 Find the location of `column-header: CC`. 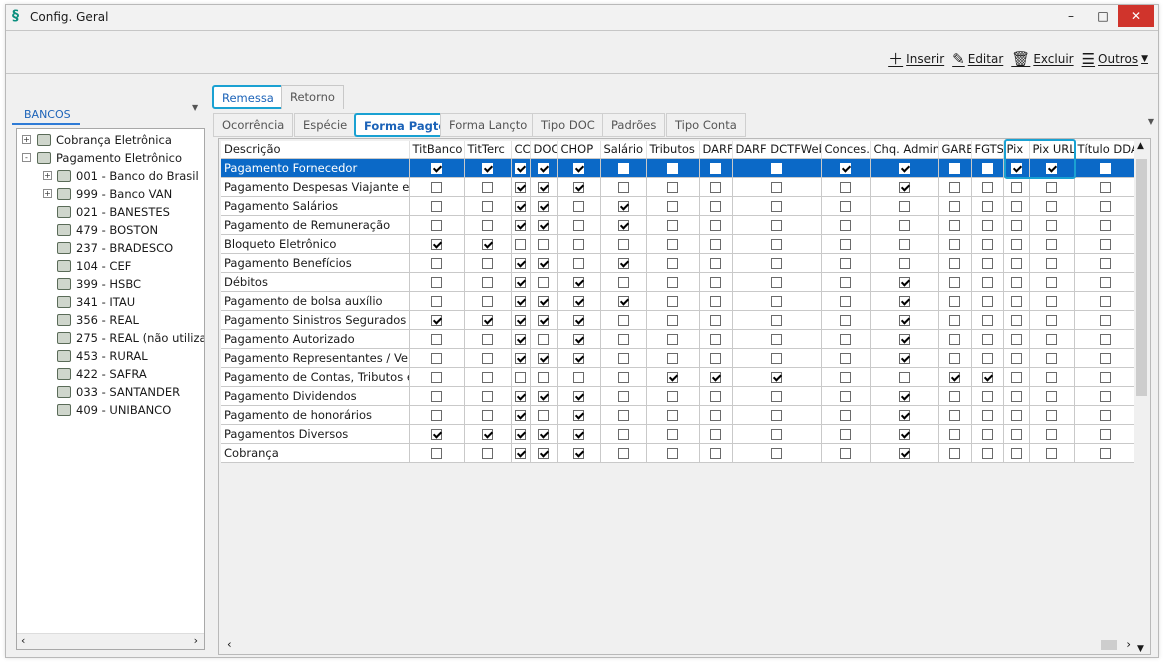

column-header: CC is located at coordinates (521, 150).